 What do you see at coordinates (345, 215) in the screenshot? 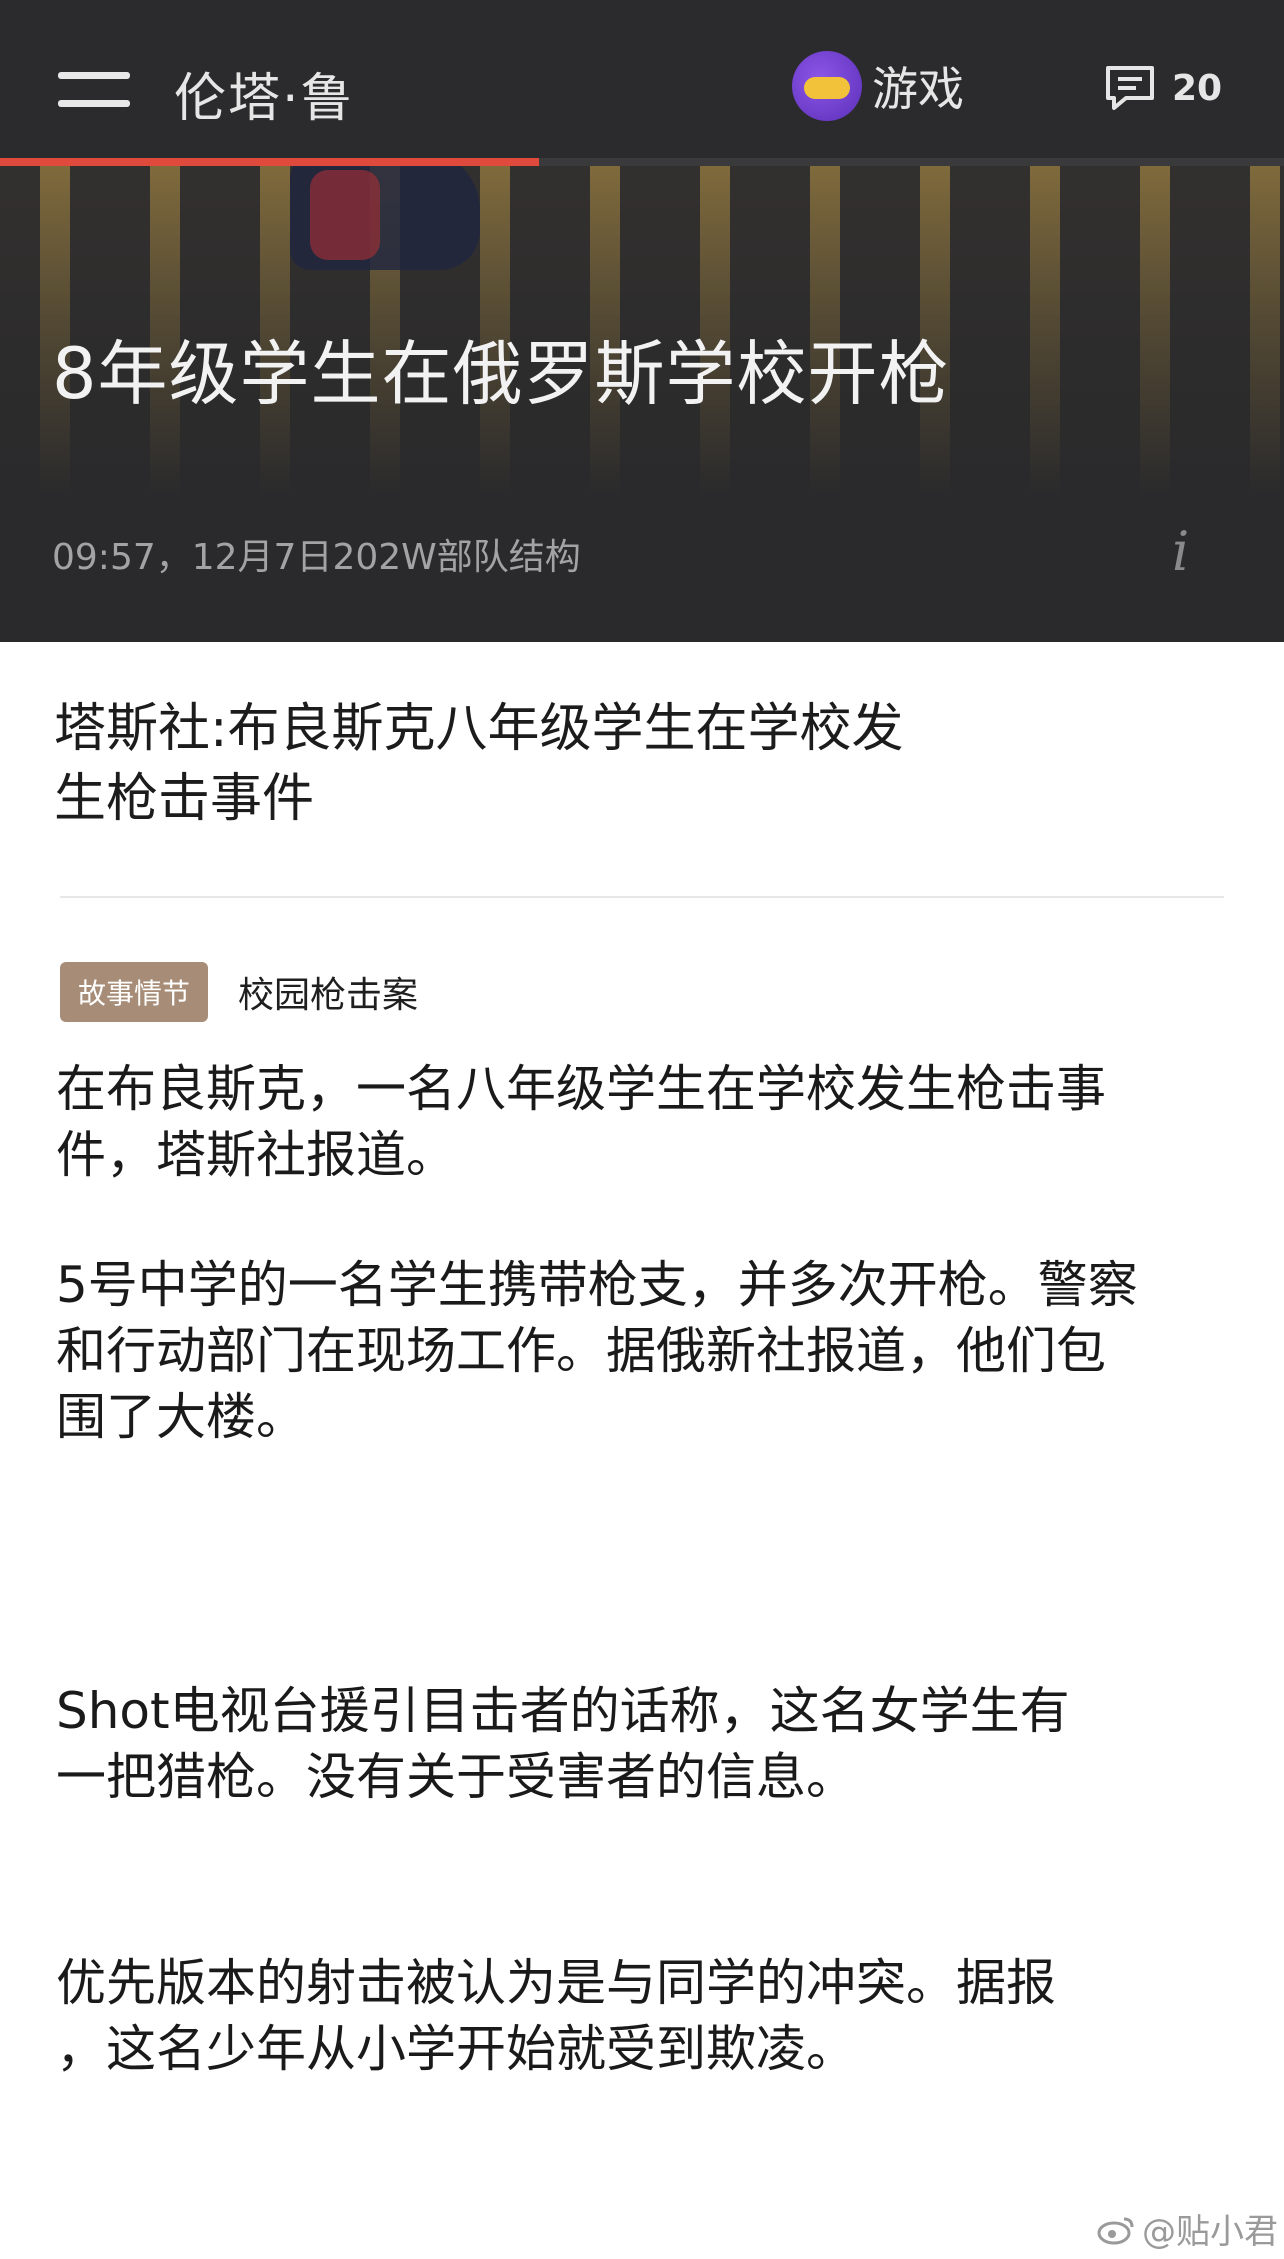
I see `hero-image-patch` at bounding box center [345, 215].